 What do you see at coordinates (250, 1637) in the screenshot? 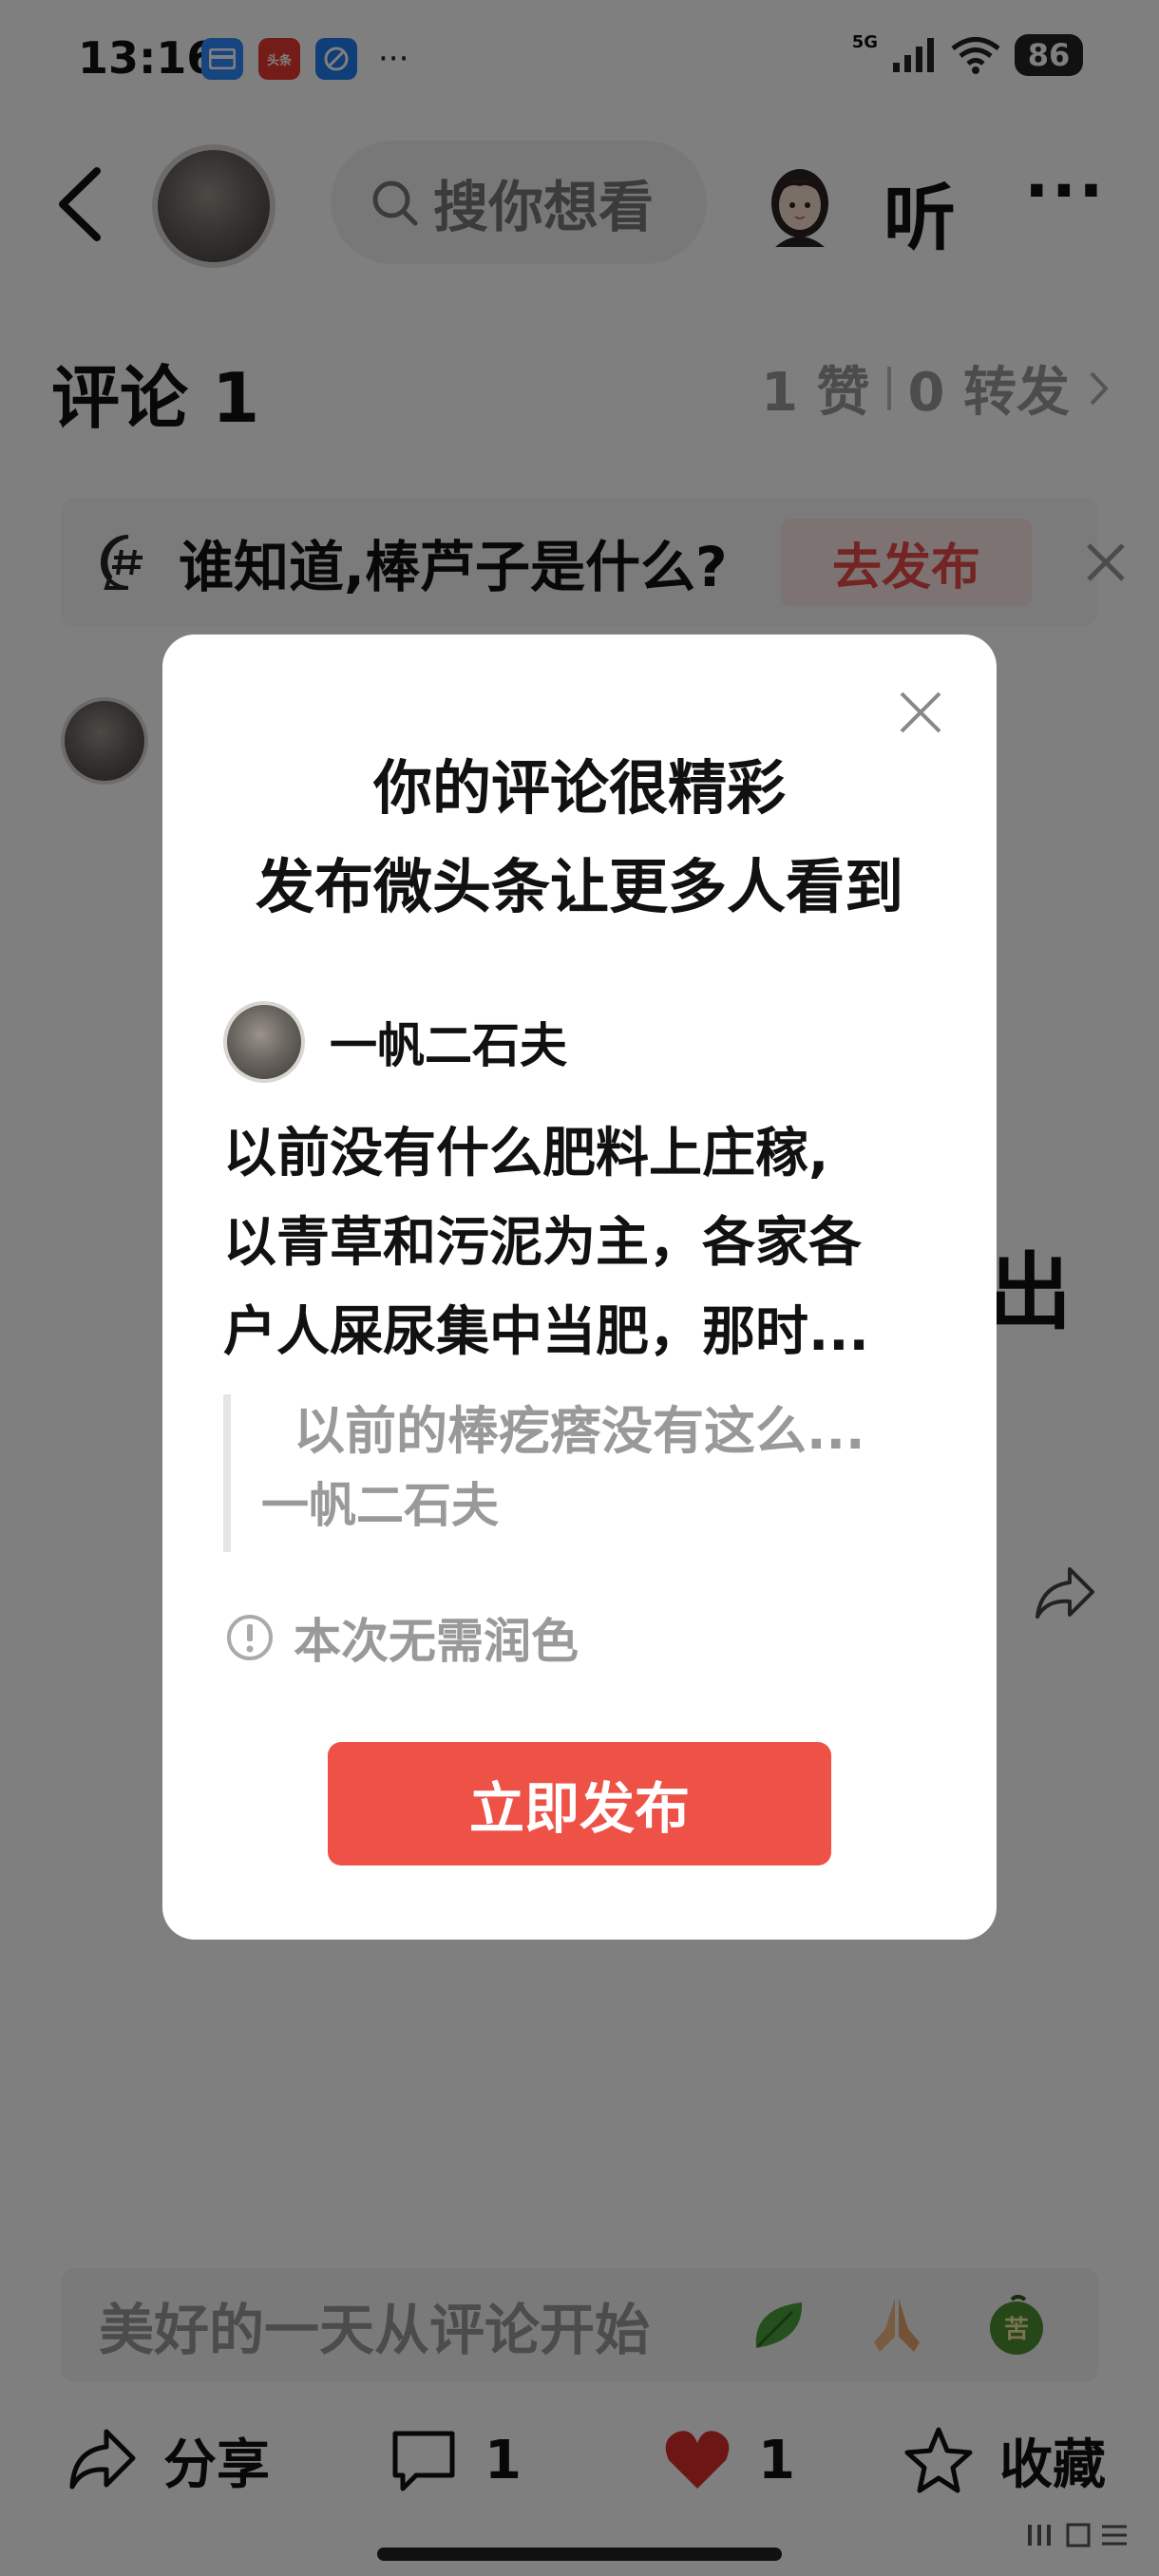
I see `info-icon` at bounding box center [250, 1637].